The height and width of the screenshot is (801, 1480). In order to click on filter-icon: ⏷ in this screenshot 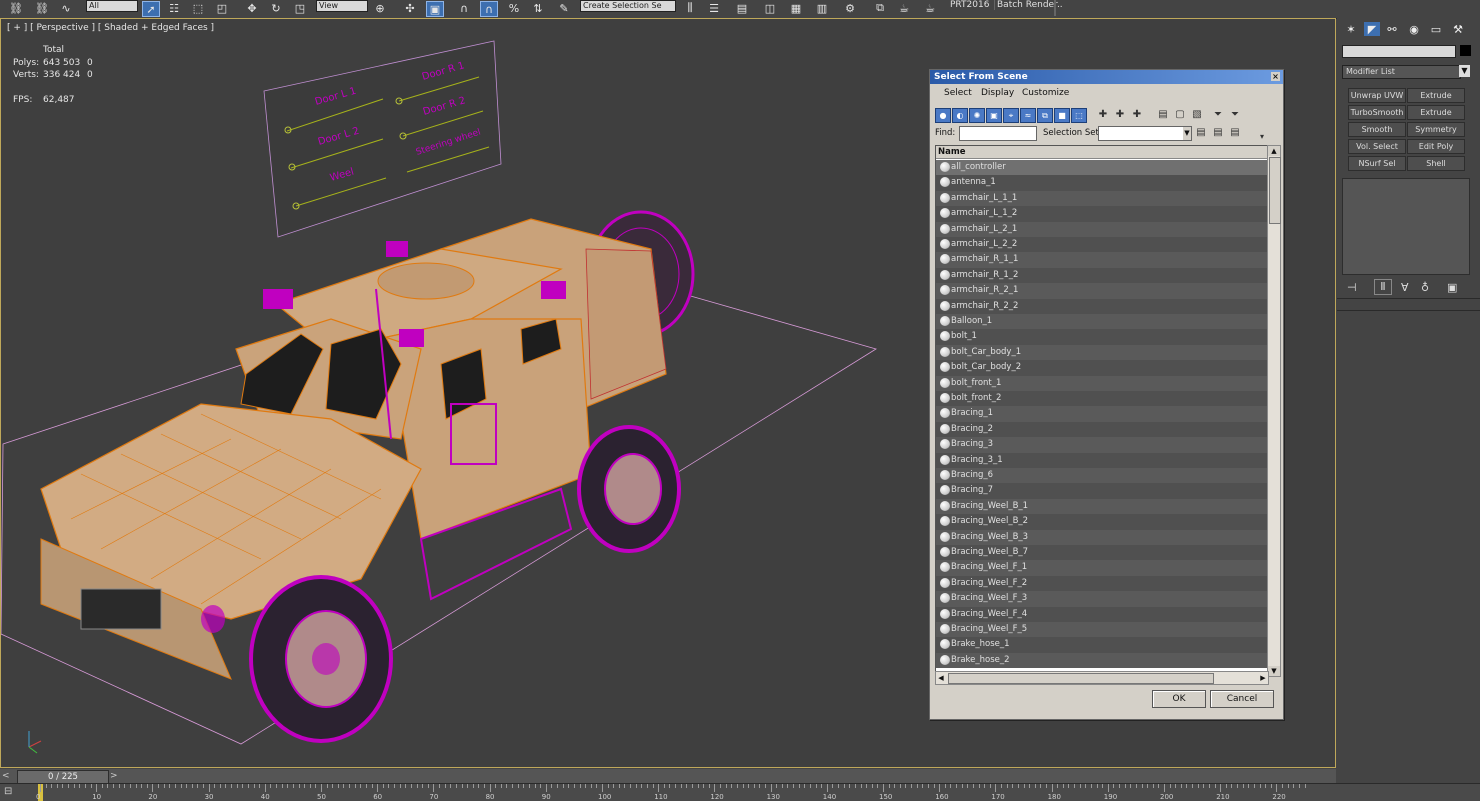, I will do `click(1218, 114)`.